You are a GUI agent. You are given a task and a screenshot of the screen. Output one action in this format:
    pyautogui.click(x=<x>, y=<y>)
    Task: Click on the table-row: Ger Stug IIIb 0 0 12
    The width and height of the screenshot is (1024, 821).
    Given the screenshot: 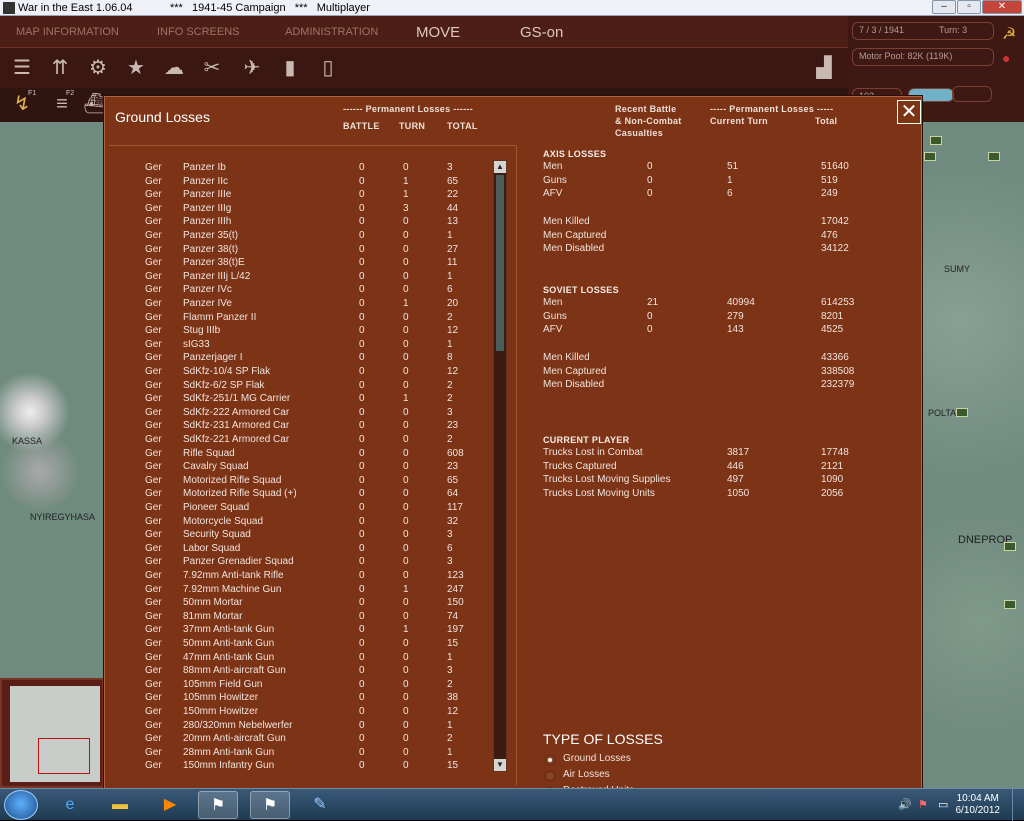 What is the action you would take?
    pyautogui.click(x=299, y=332)
    